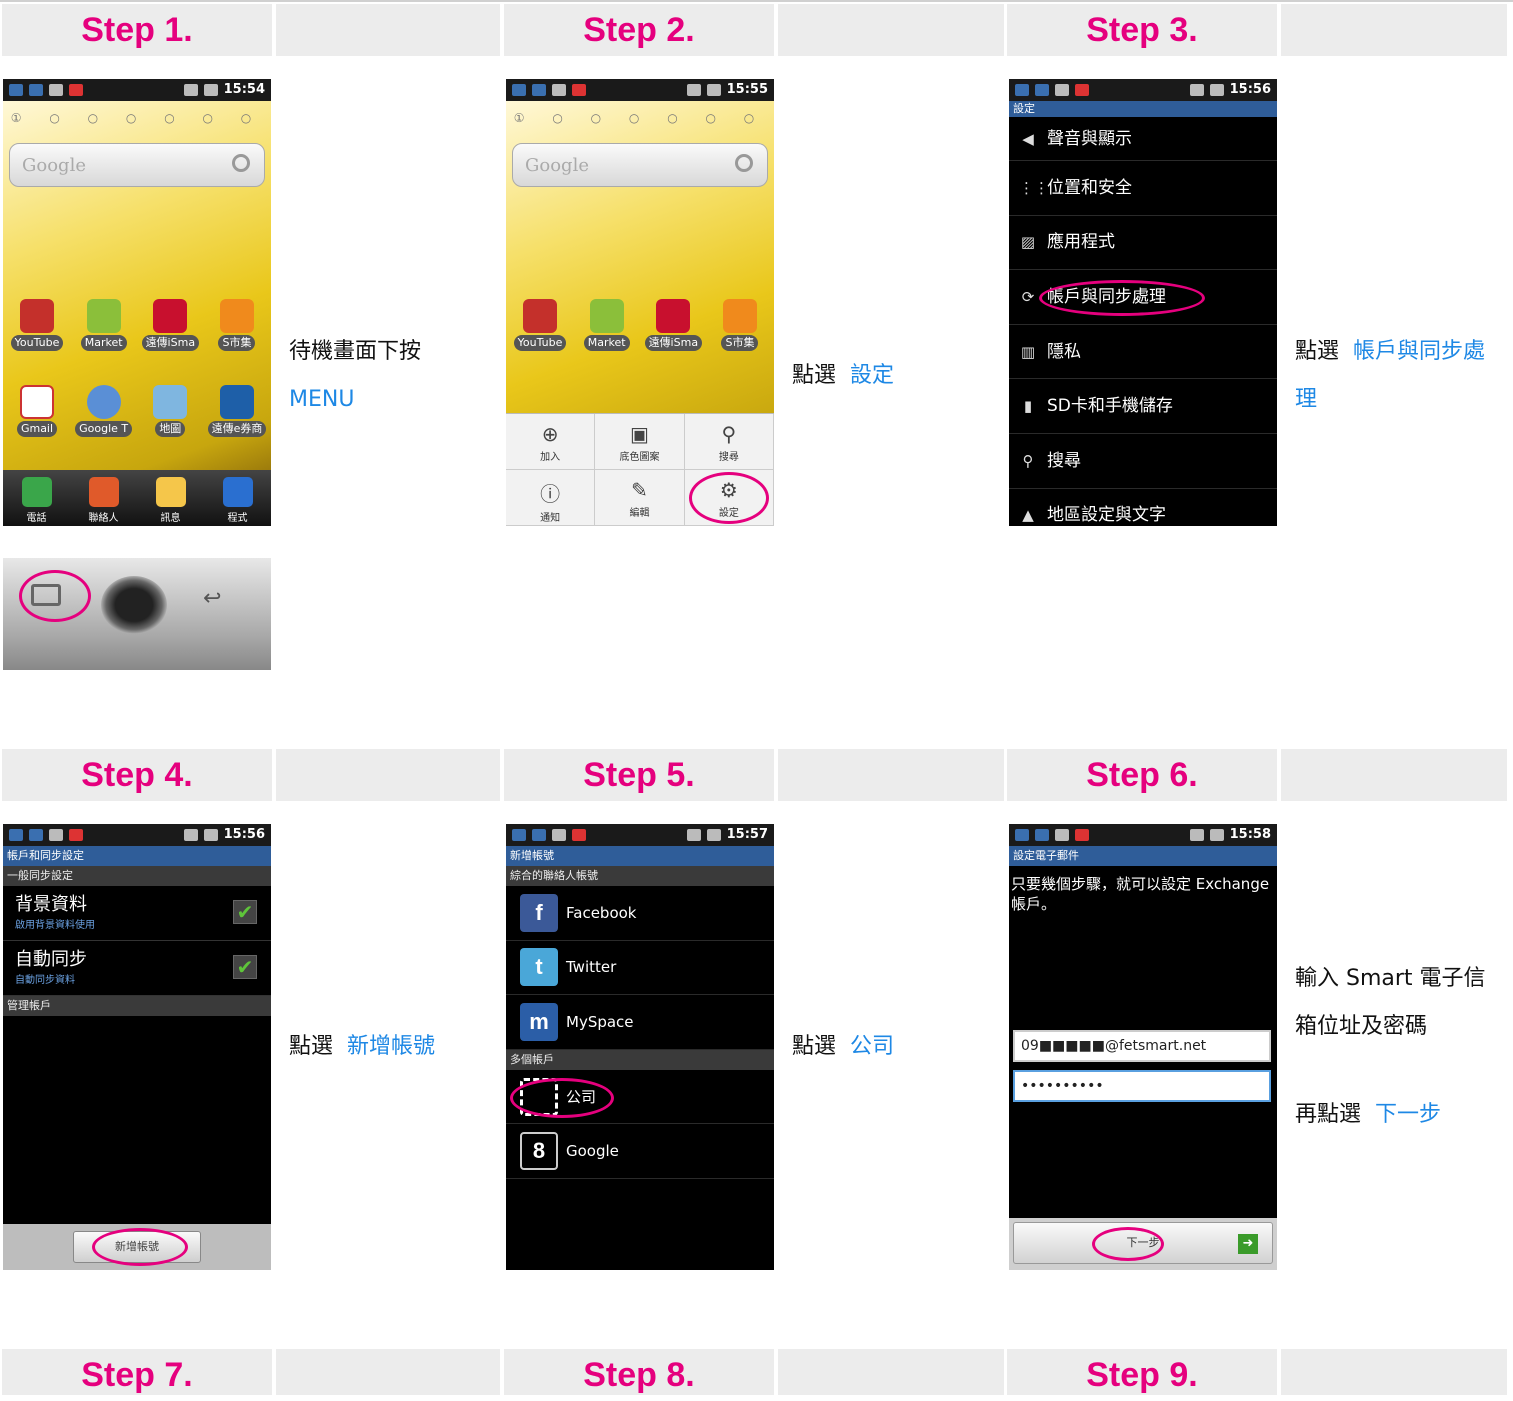 This screenshot has height=1401, width=1513. What do you see at coordinates (640, 442) in the screenshot?
I see `menu-item-wallpaper: ▣ 底色圖案` at bounding box center [640, 442].